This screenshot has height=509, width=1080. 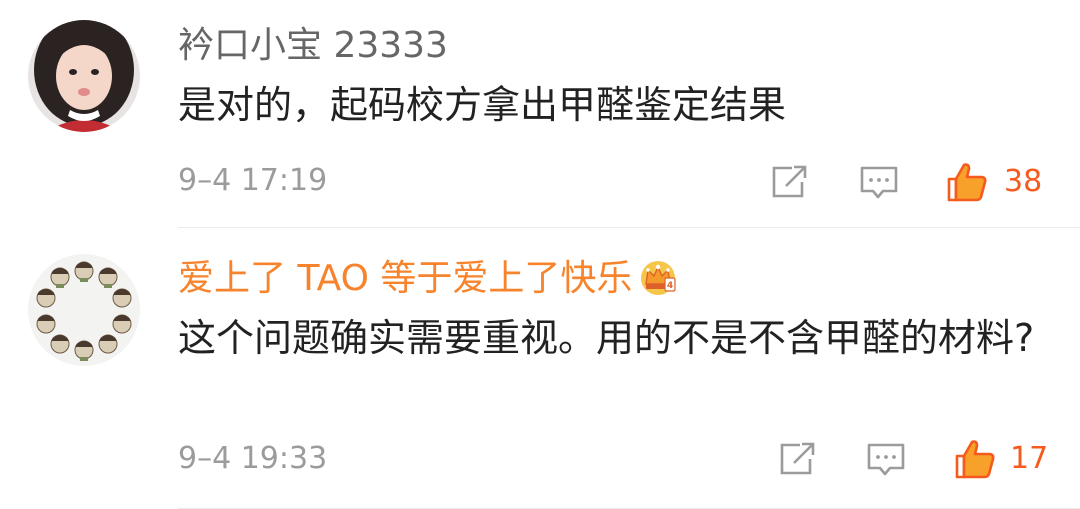 What do you see at coordinates (482, 105) in the screenshot?
I see `comment-text: 是对的，起码校方拿出甲醛鉴定结果` at bounding box center [482, 105].